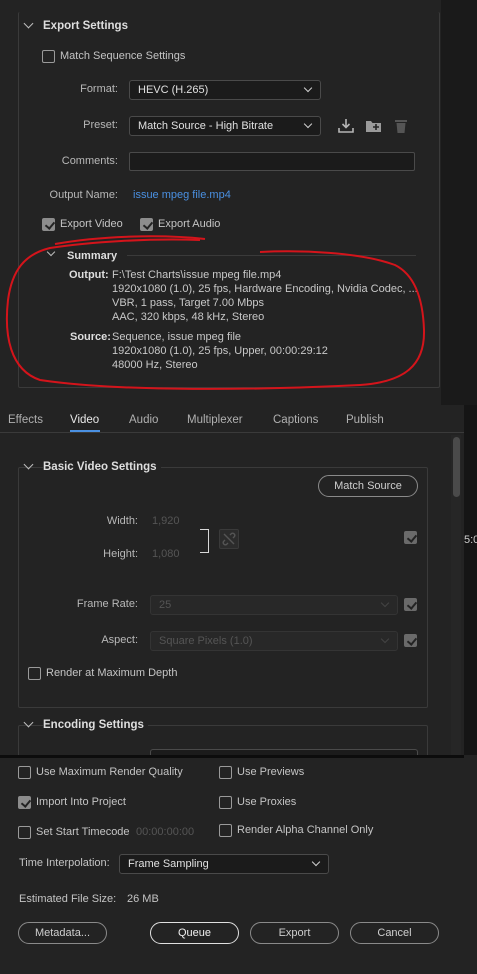 The image size is (477, 974). Describe the element at coordinates (102, 467) in the screenshot. I see `basic-video-title: Basic Video Settings` at that location.